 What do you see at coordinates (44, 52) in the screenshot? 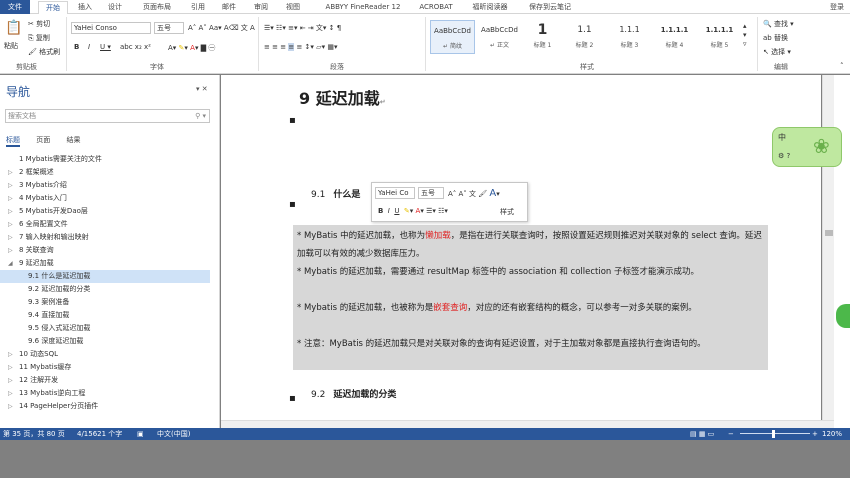
I see `format-painter-button: 🖌 格式刷` at bounding box center [44, 52].